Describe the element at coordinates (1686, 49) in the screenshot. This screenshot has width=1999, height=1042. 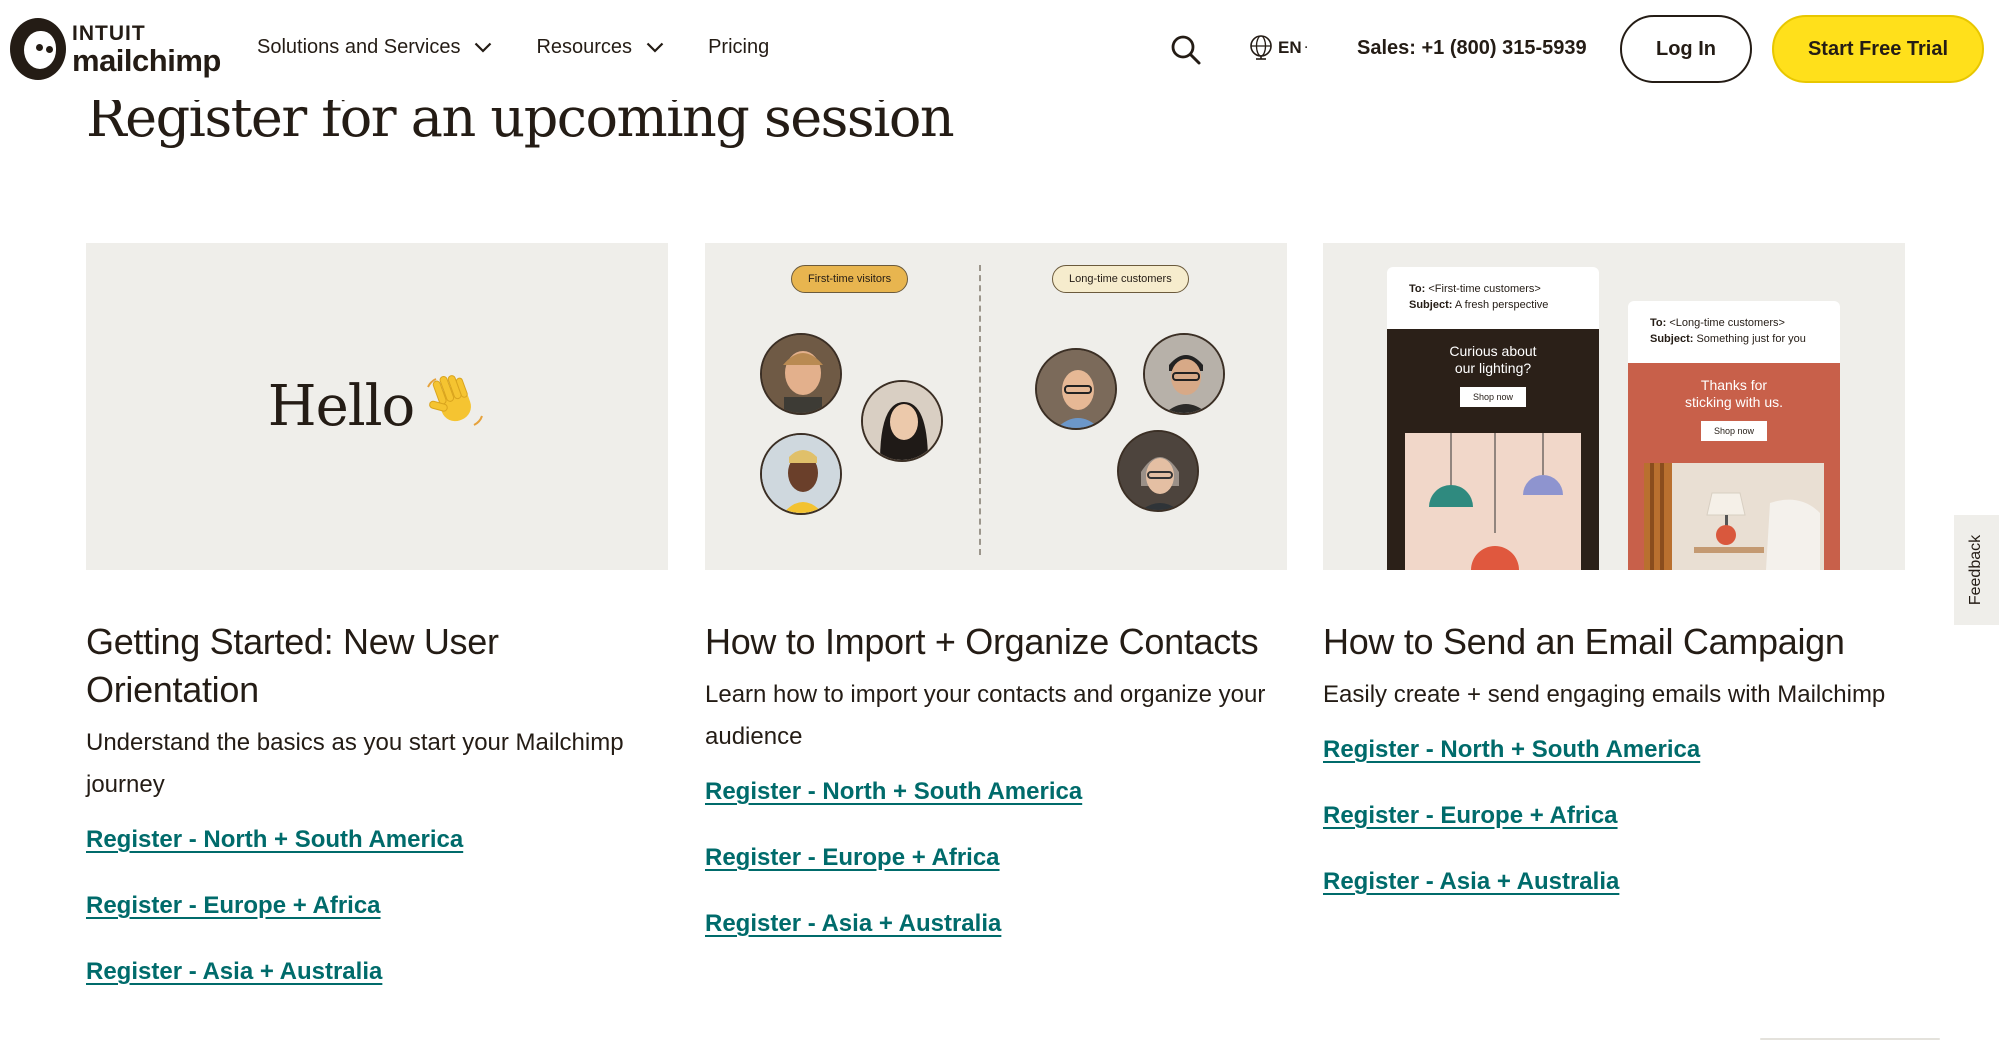
I see `login-button: Log In` at that location.